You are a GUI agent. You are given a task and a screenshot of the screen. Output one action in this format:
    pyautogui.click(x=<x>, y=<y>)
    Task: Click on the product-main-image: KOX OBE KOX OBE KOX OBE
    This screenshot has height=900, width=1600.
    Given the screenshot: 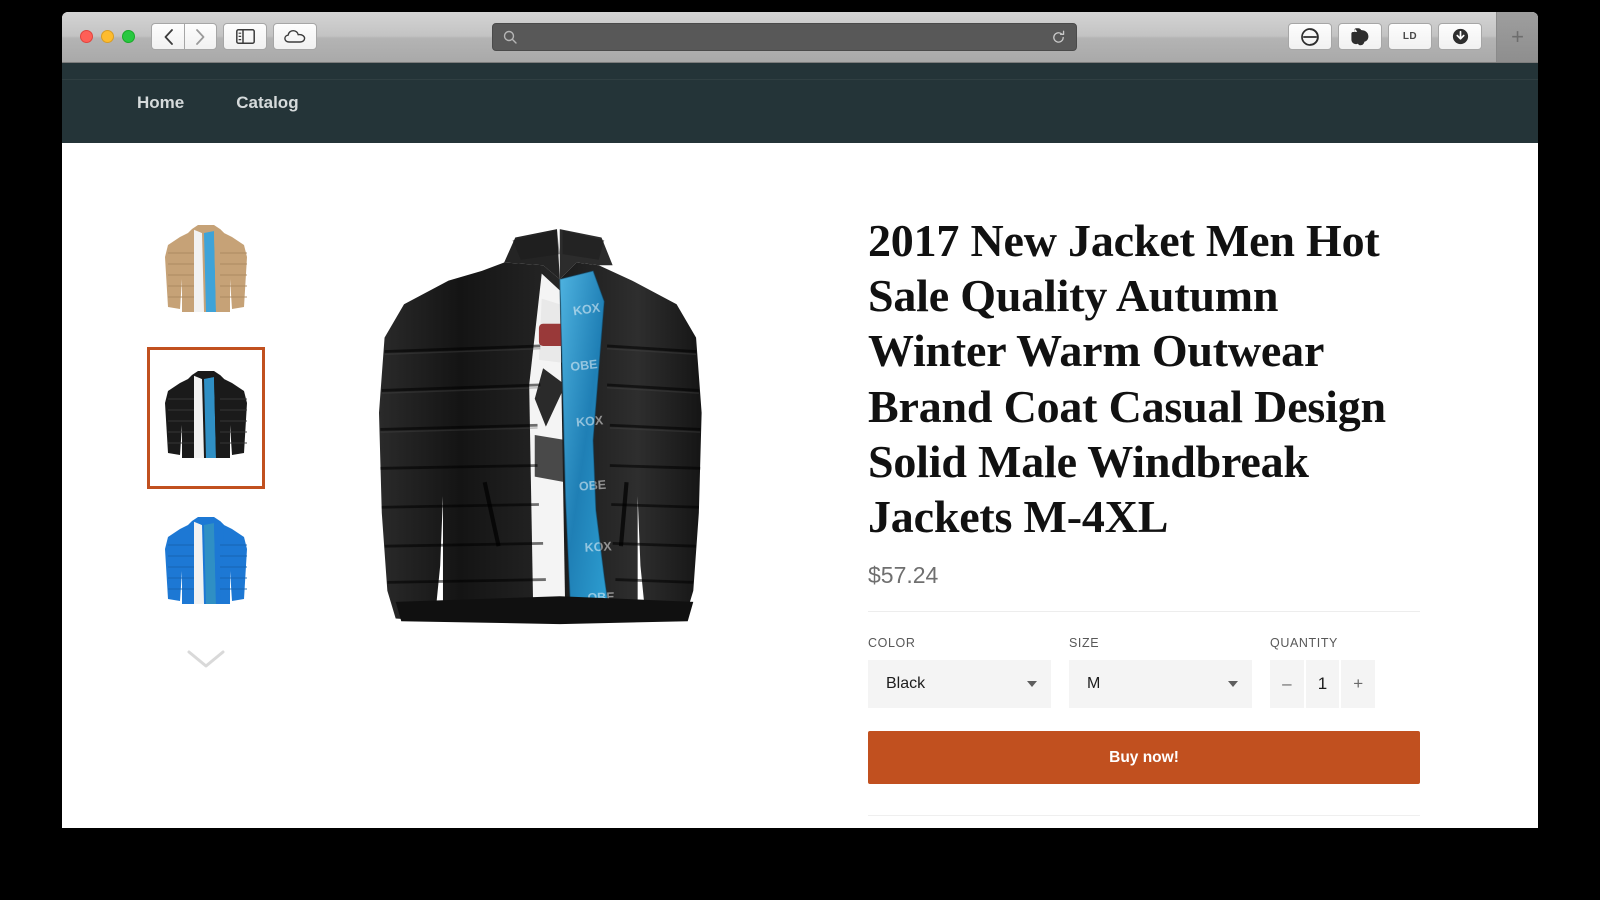 What is the action you would take?
    pyautogui.click(x=557, y=440)
    